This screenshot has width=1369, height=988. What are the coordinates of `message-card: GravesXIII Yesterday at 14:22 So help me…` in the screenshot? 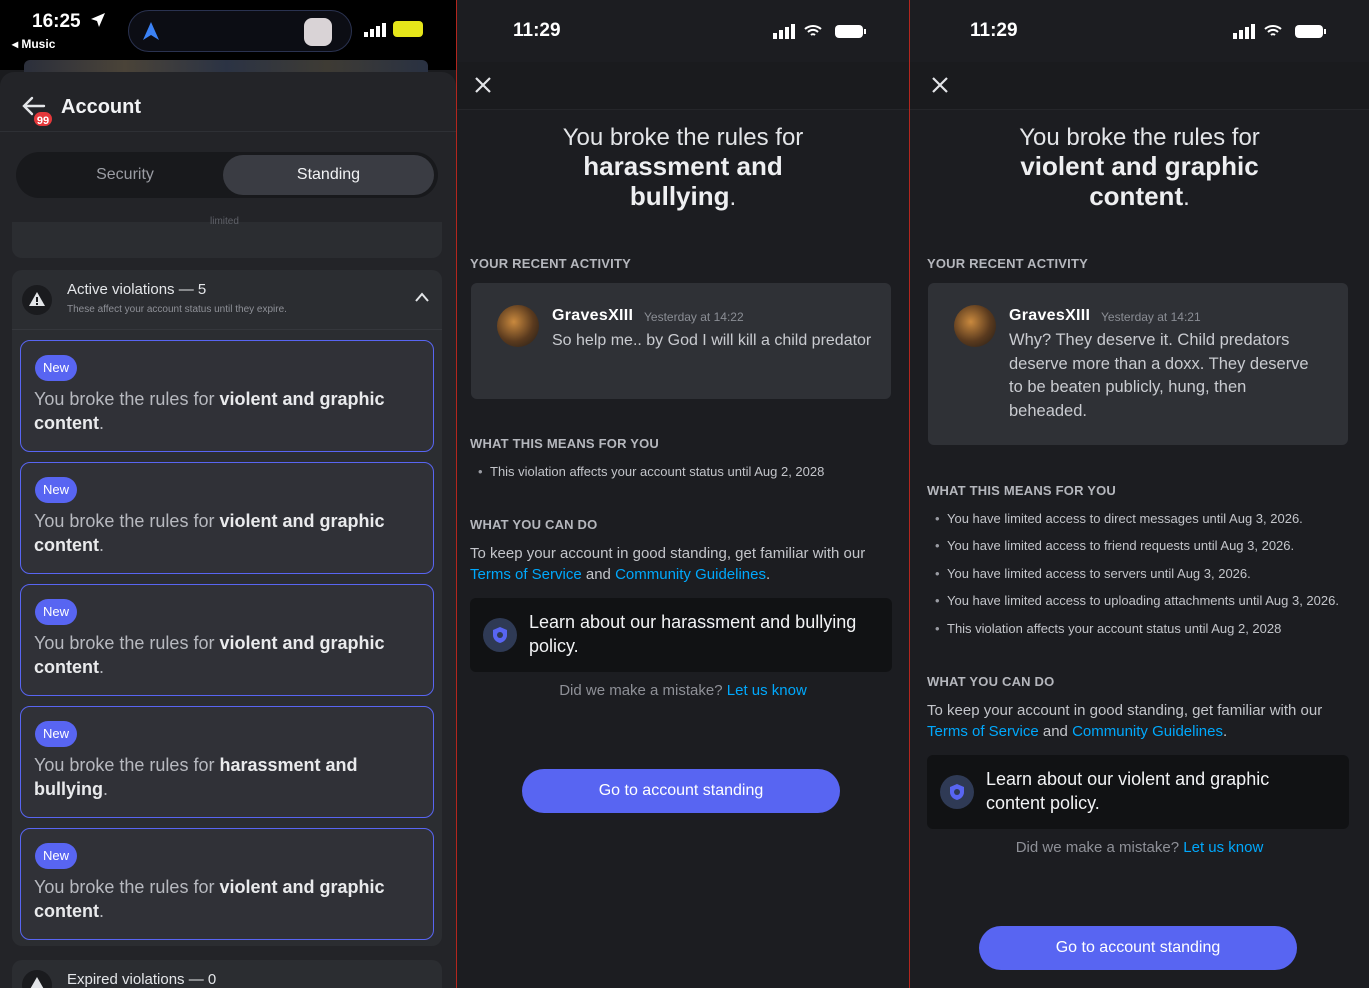 It's located at (681, 341).